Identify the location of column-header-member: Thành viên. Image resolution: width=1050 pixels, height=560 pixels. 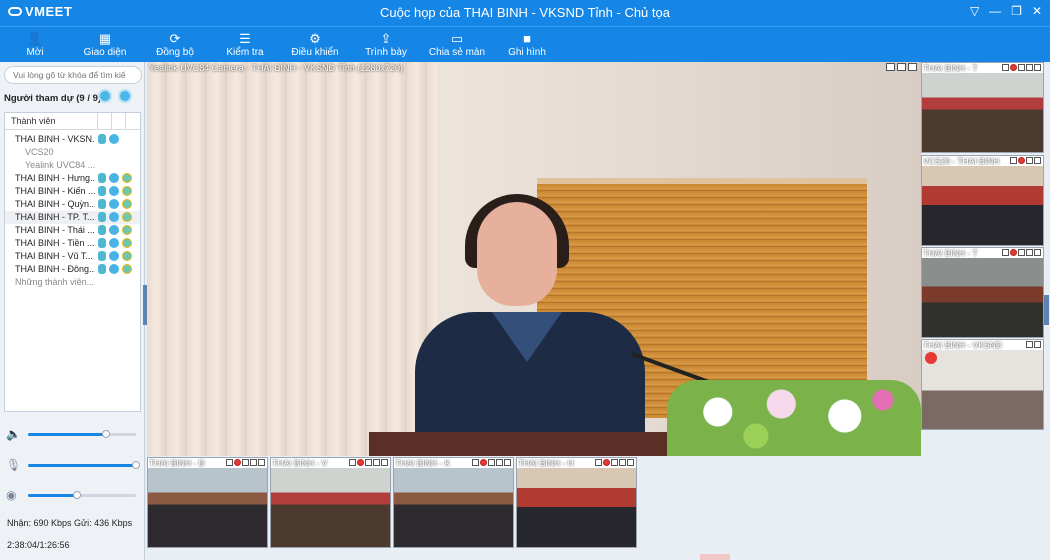
(33, 121).